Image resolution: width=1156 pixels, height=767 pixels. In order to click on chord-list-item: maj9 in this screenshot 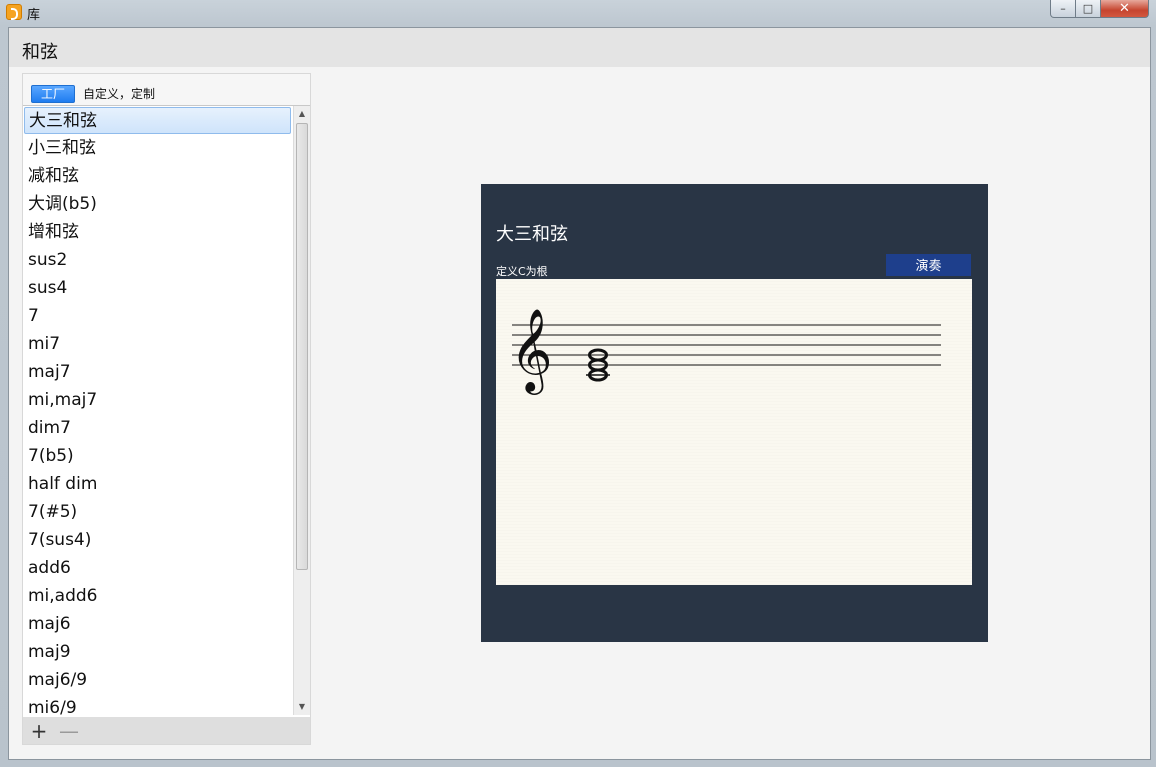, I will do `click(157, 652)`.